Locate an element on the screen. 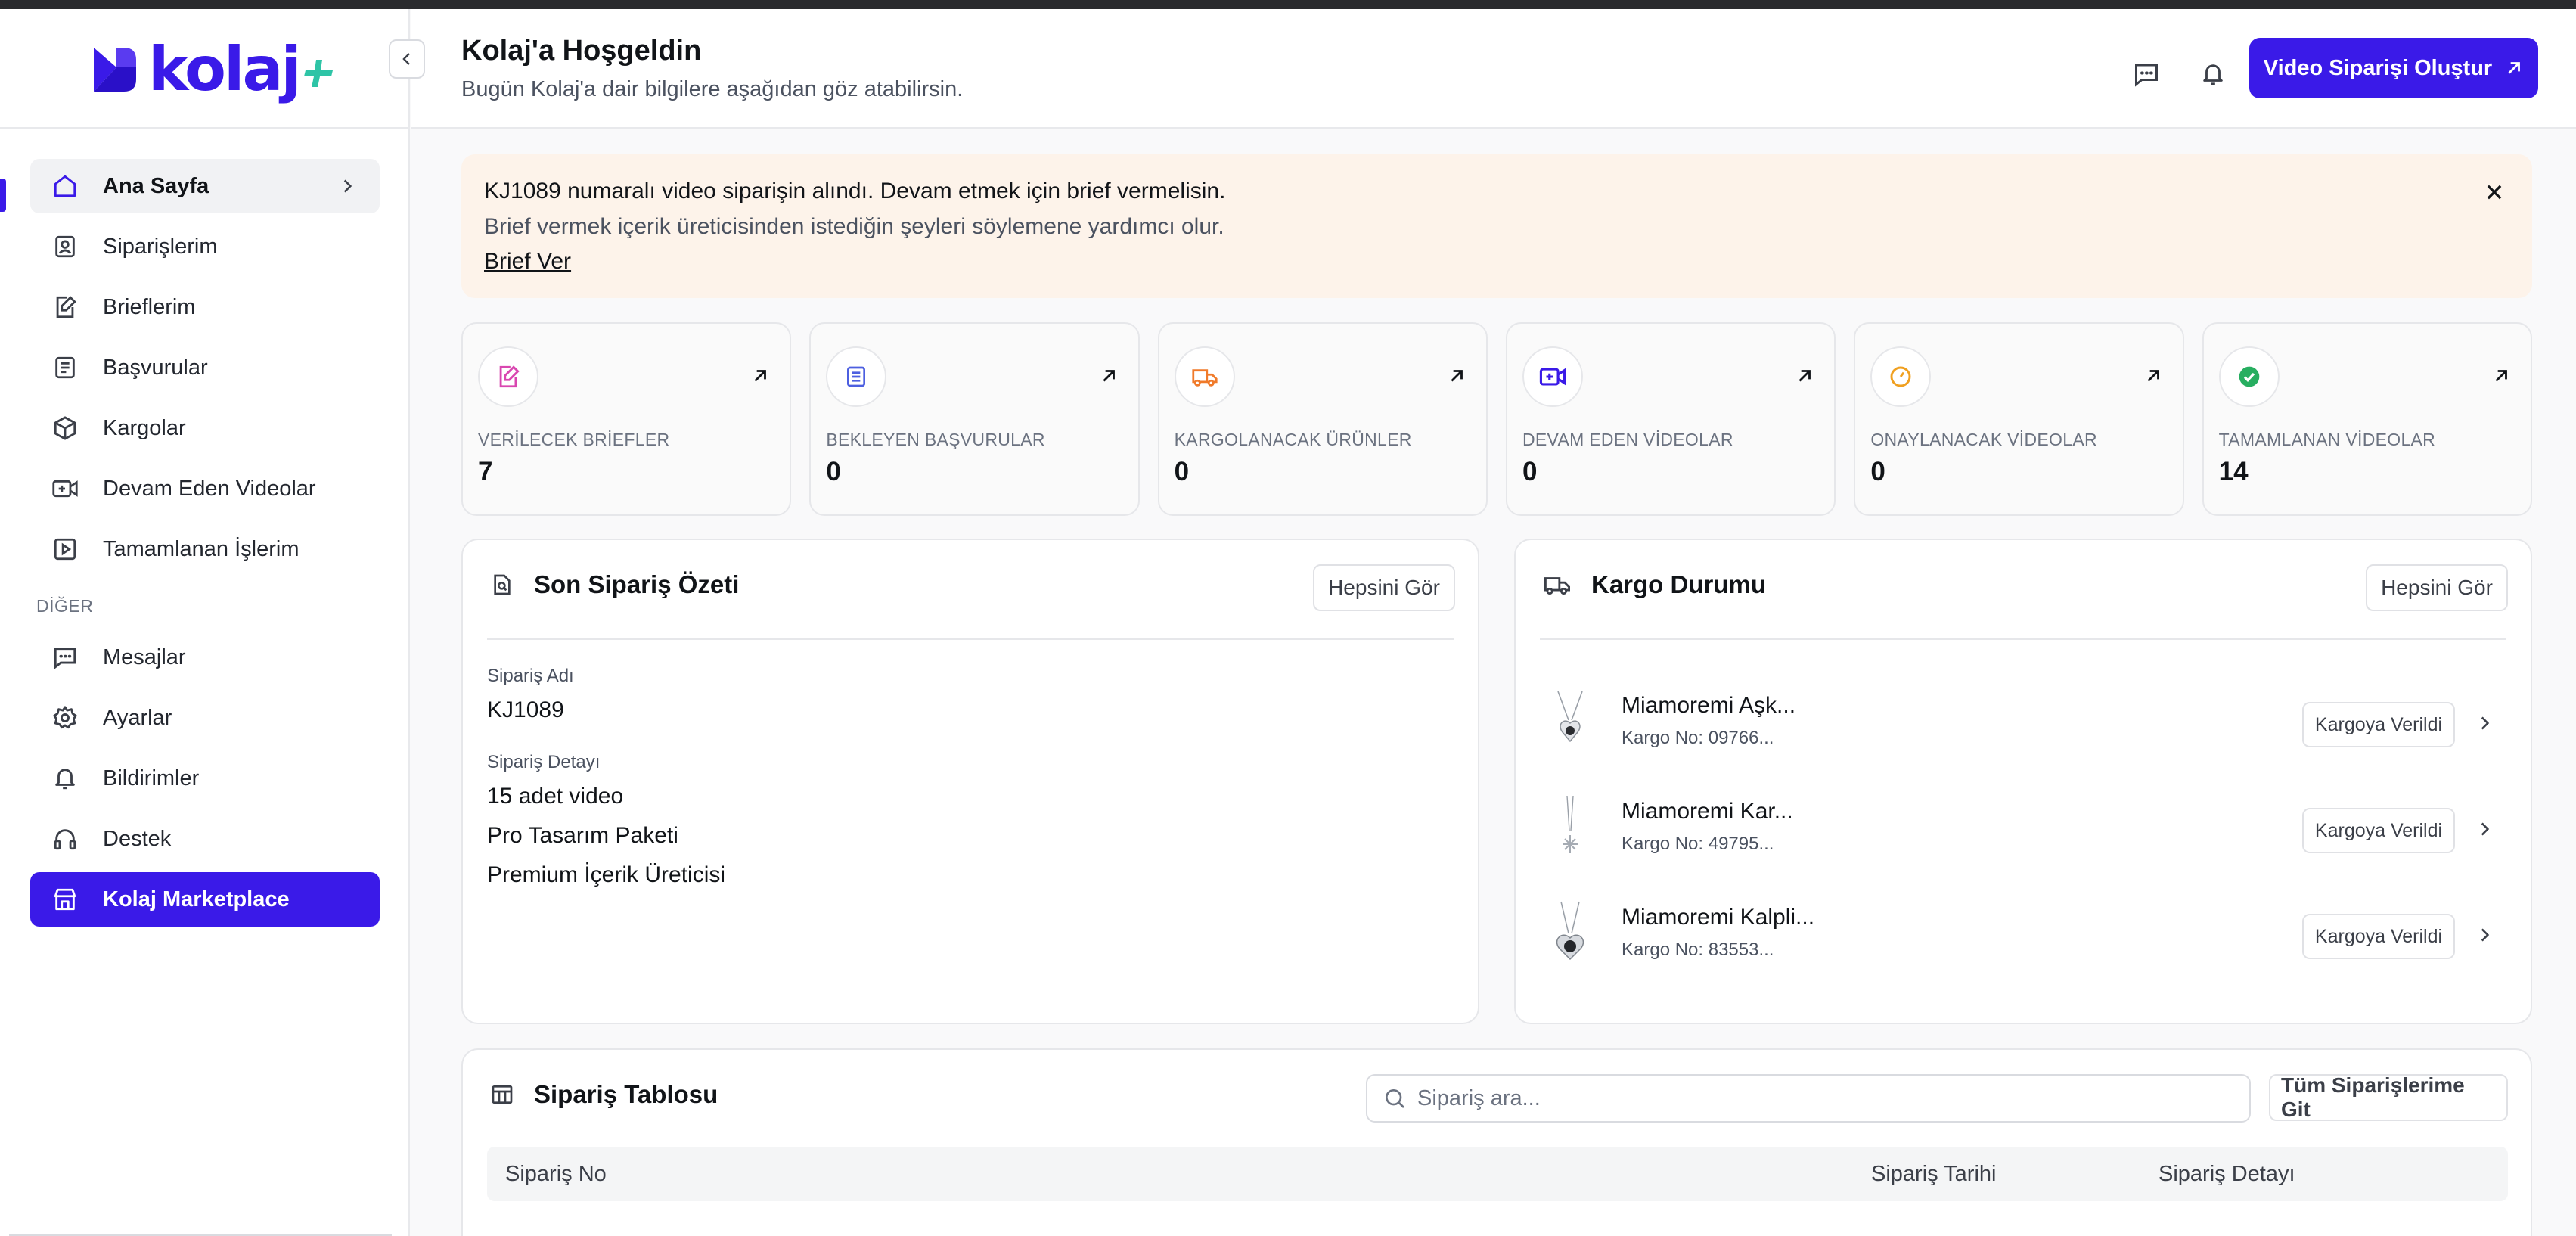 The width and height of the screenshot is (2576, 1236). chevron-left-icon is located at coordinates (406, 59).